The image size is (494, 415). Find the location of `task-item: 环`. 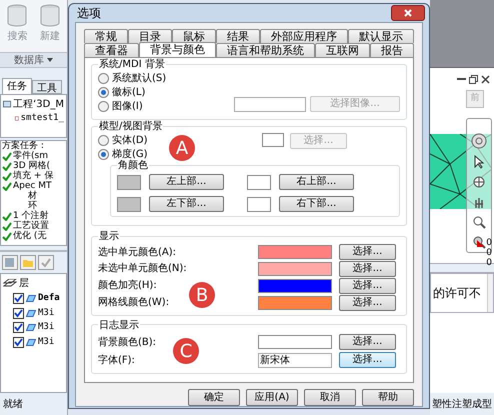

task-item: 环 is located at coordinates (32, 206).